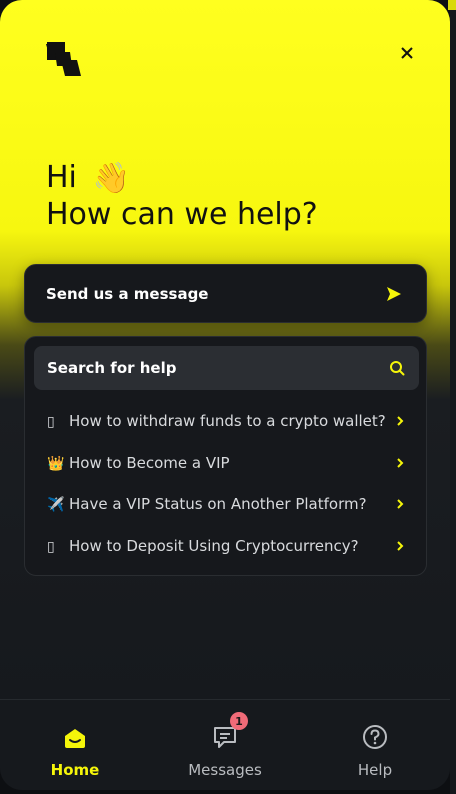 The image size is (456, 794). I want to click on window-edge, so click(453, 397).